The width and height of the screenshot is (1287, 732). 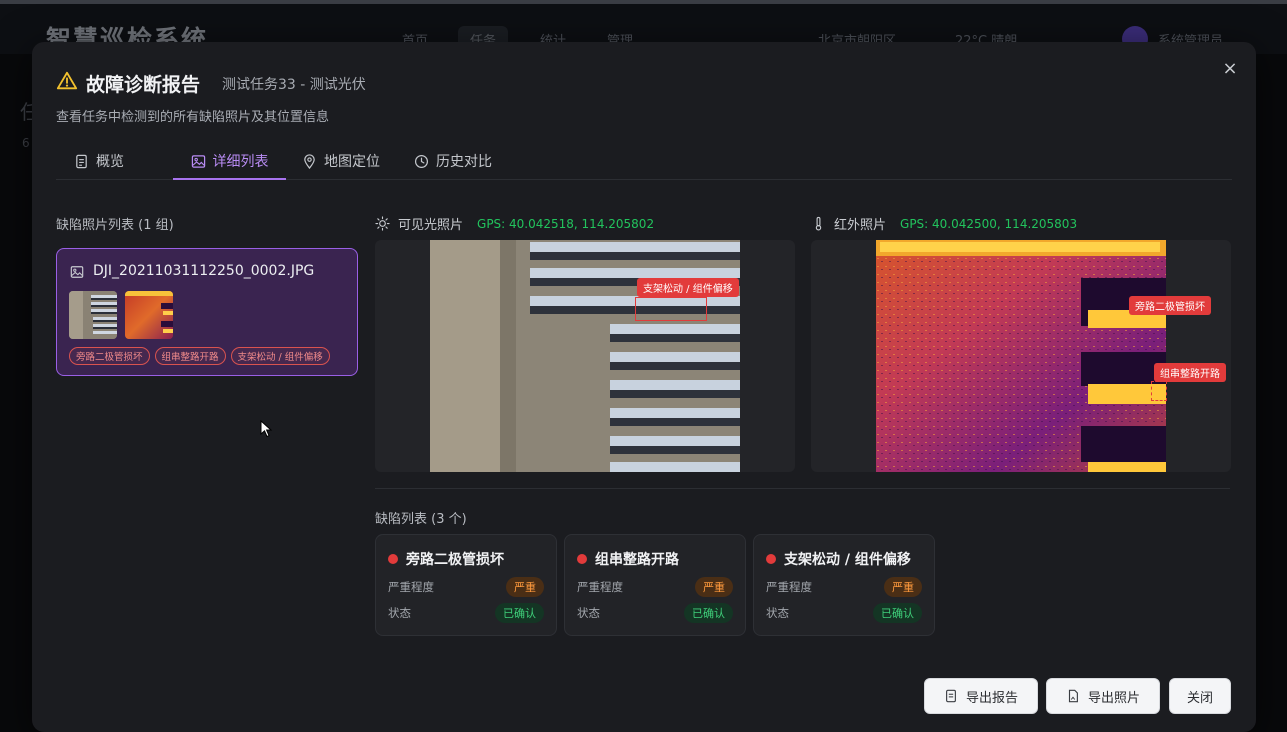 What do you see at coordinates (352, 162) in the screenshot?
I see `tab-label: 地图定位` at bounding box center [352, 162].